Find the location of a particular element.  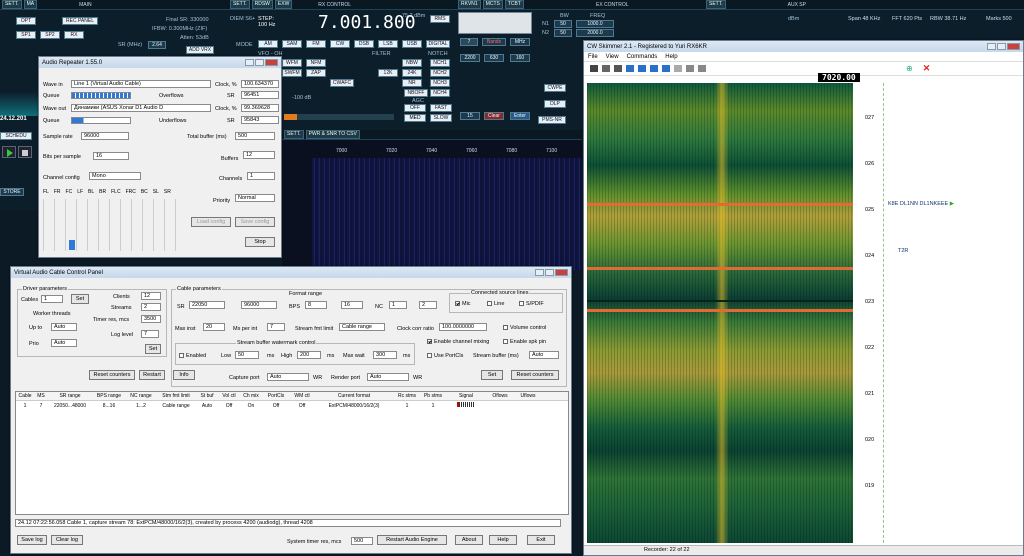

nboff-button: NBOFF is located at coordinates (416, 93).